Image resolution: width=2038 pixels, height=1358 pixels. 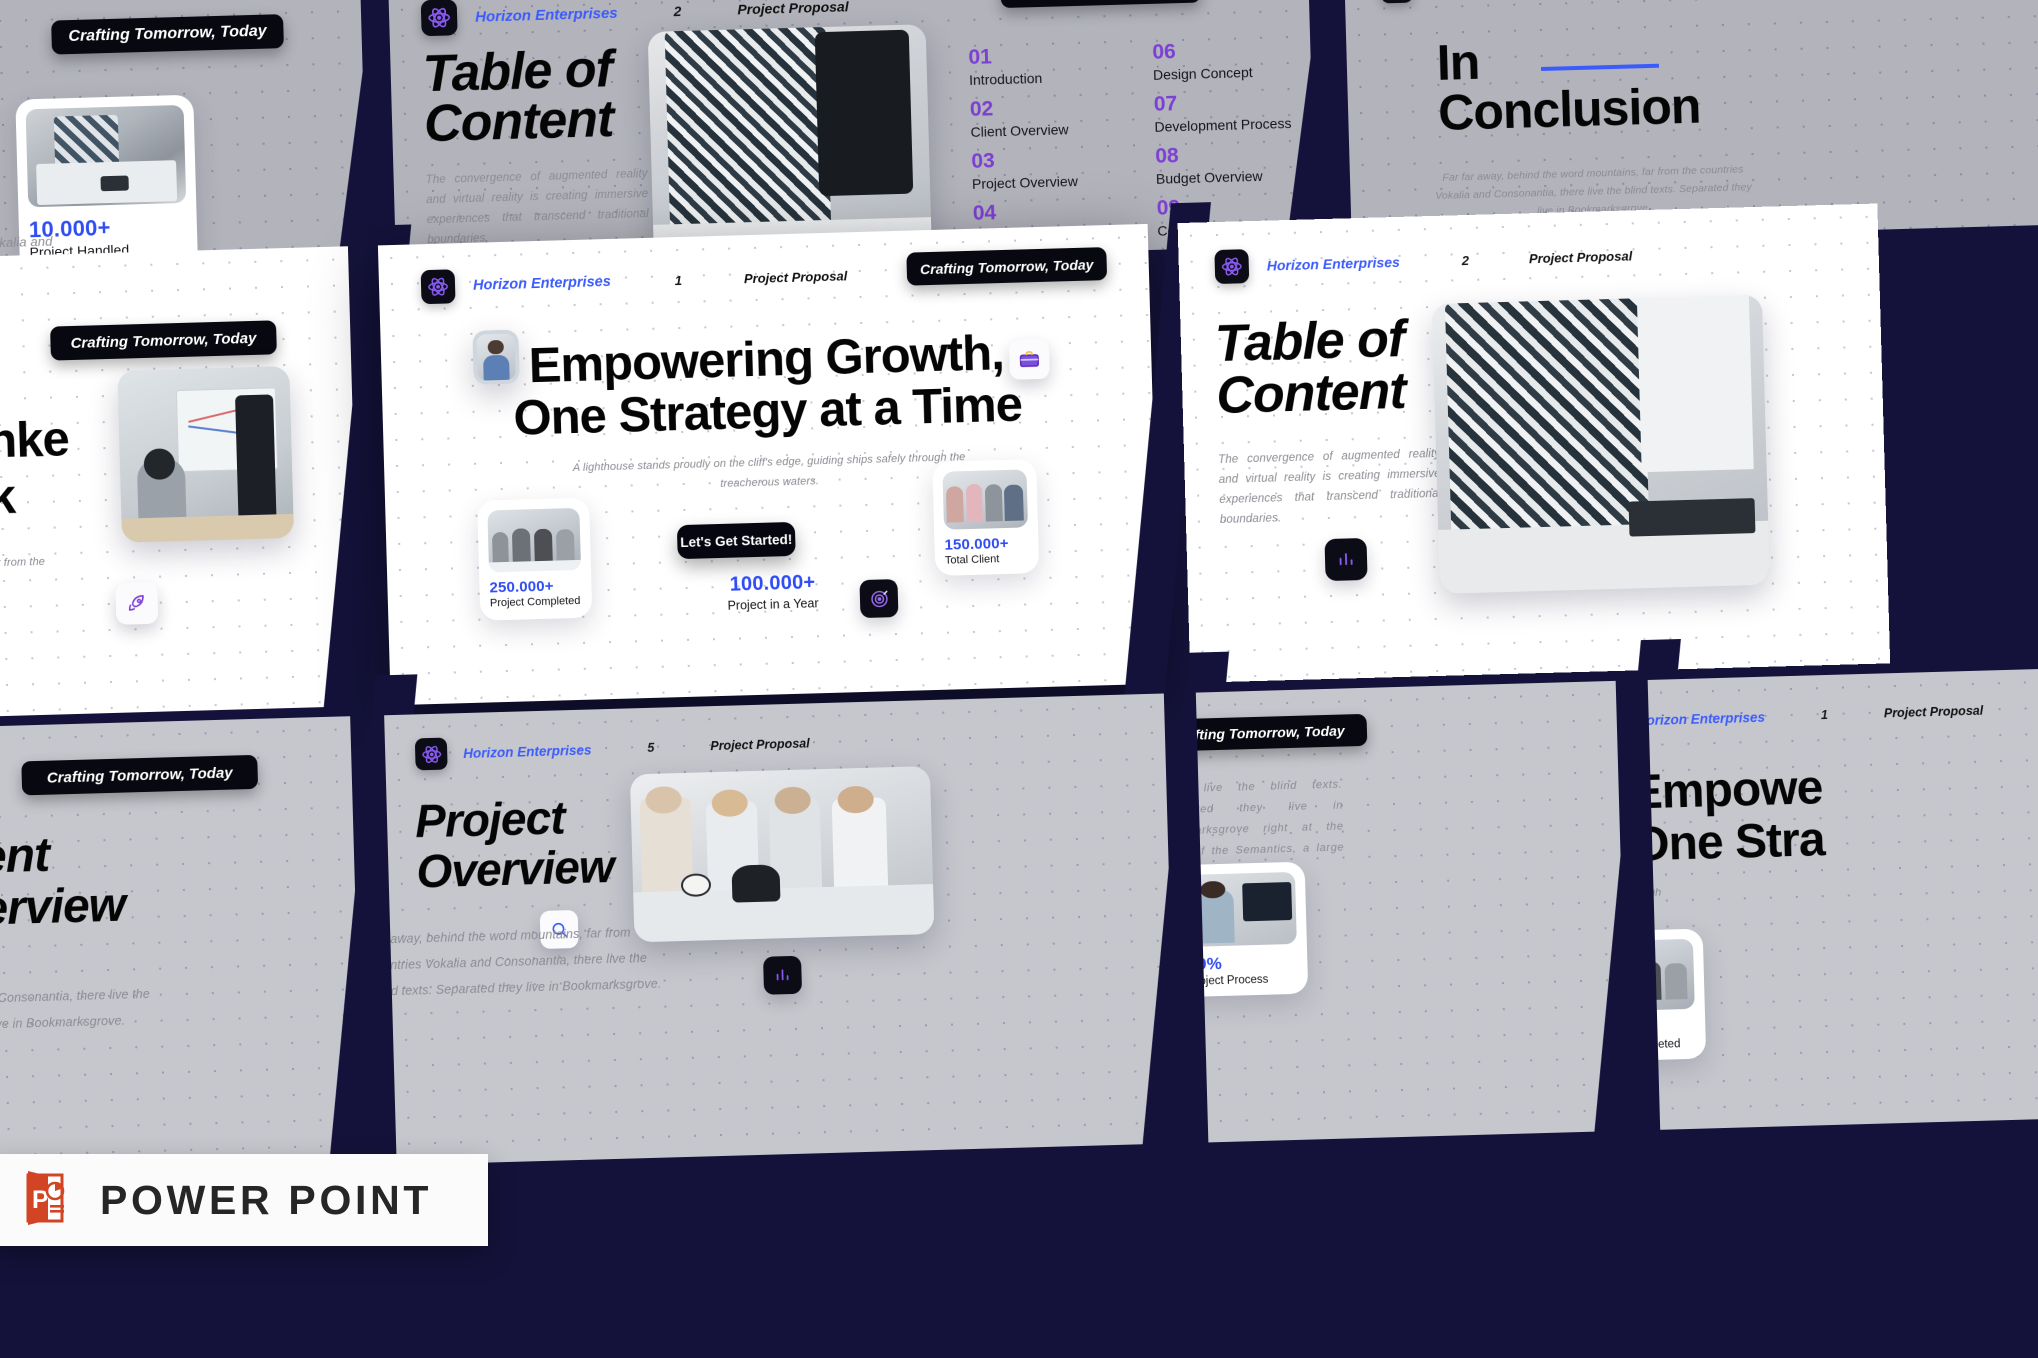 What do you see at coordinates (1423, 261) in the screenshot?
I see `slide-header: Horizon Enterprises 2 Project Proposal` at bounding box center [1423, 261].